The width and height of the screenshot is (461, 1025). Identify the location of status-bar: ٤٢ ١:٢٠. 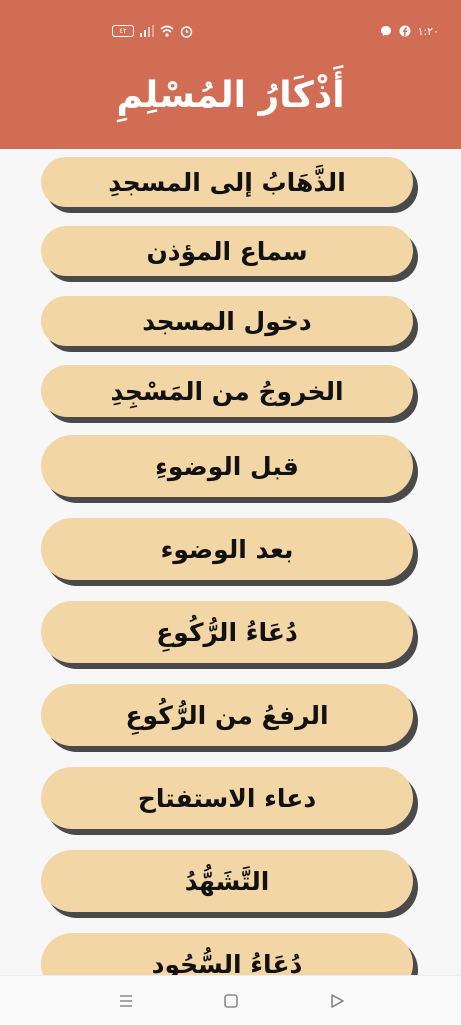
(230, 31).